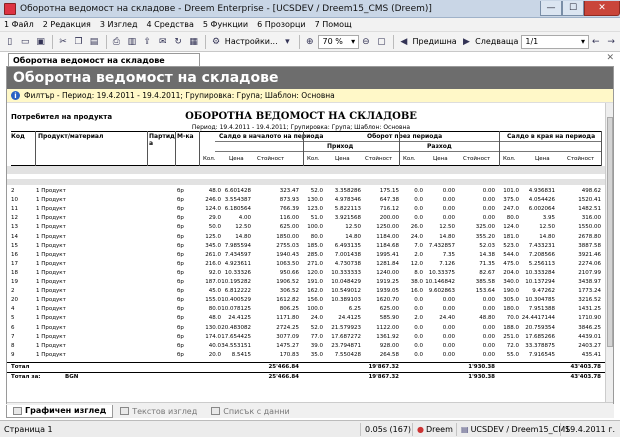  What do you see at coordinates (283, 366) in the screenshot?
I see `total-opening: 25'466.84` at bounding box center [283, 366].